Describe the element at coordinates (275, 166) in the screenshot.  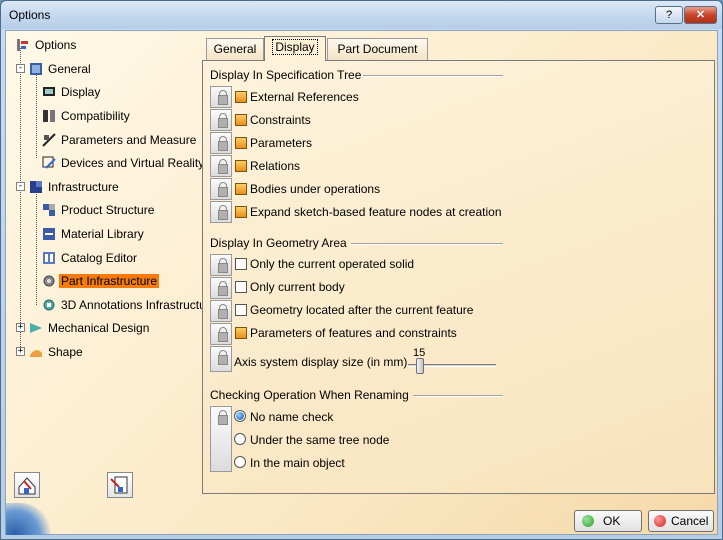
I see `option-label: Relations` at that location.